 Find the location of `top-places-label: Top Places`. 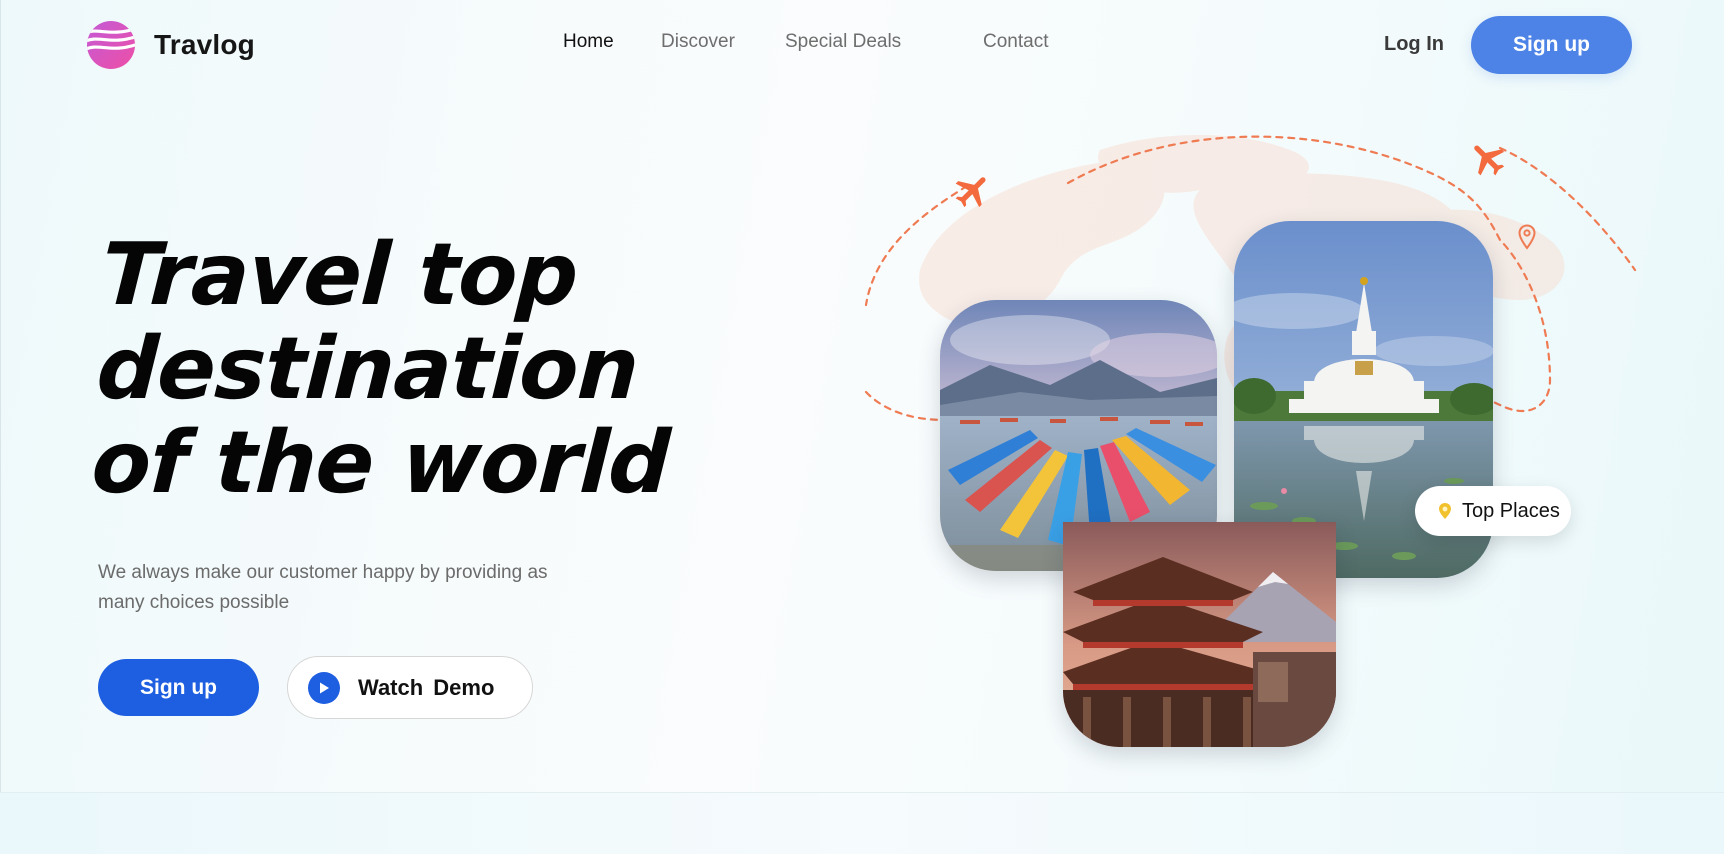

top-places-label: Top Places is located at coordinates (1511, 510).